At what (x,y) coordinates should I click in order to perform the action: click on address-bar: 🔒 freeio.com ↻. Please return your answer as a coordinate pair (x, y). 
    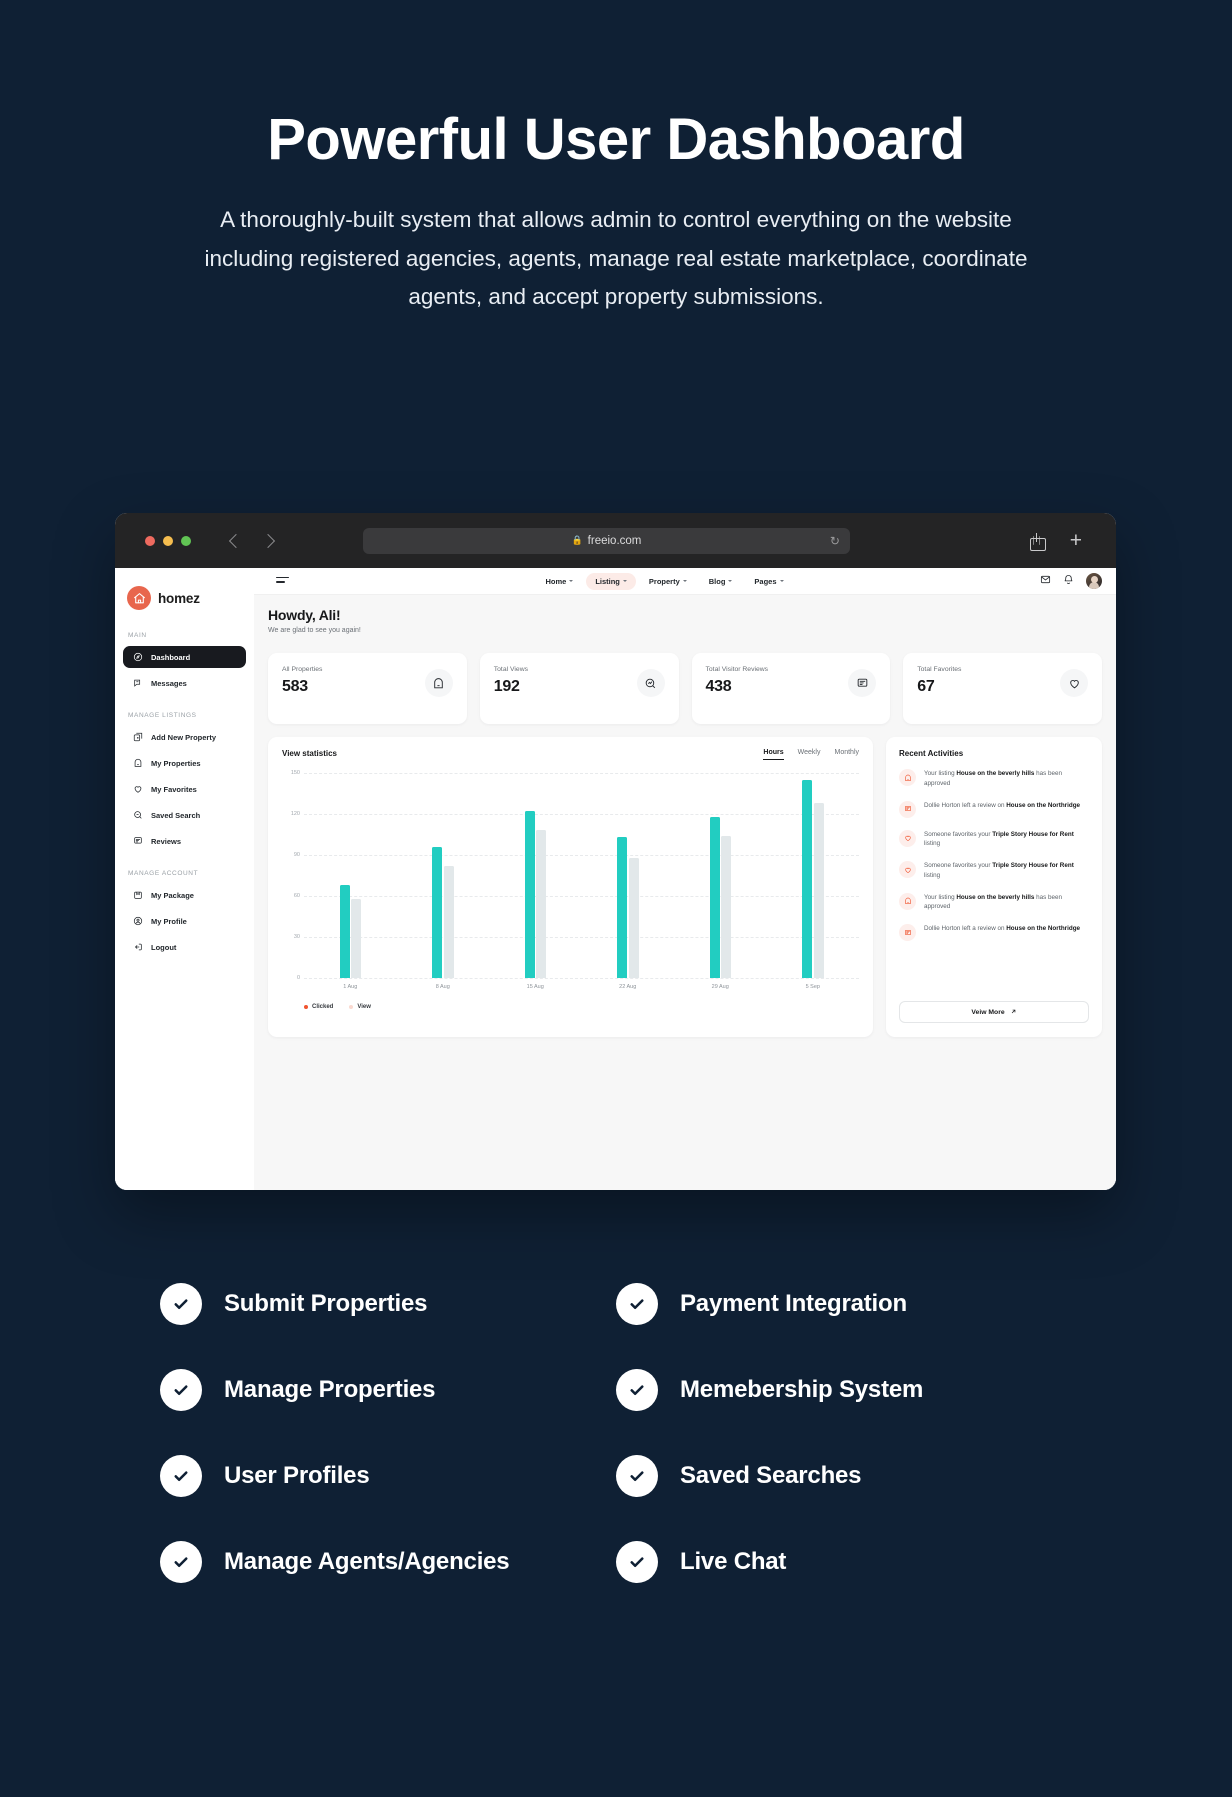
    Looking at the image, I should click on (606, 540).